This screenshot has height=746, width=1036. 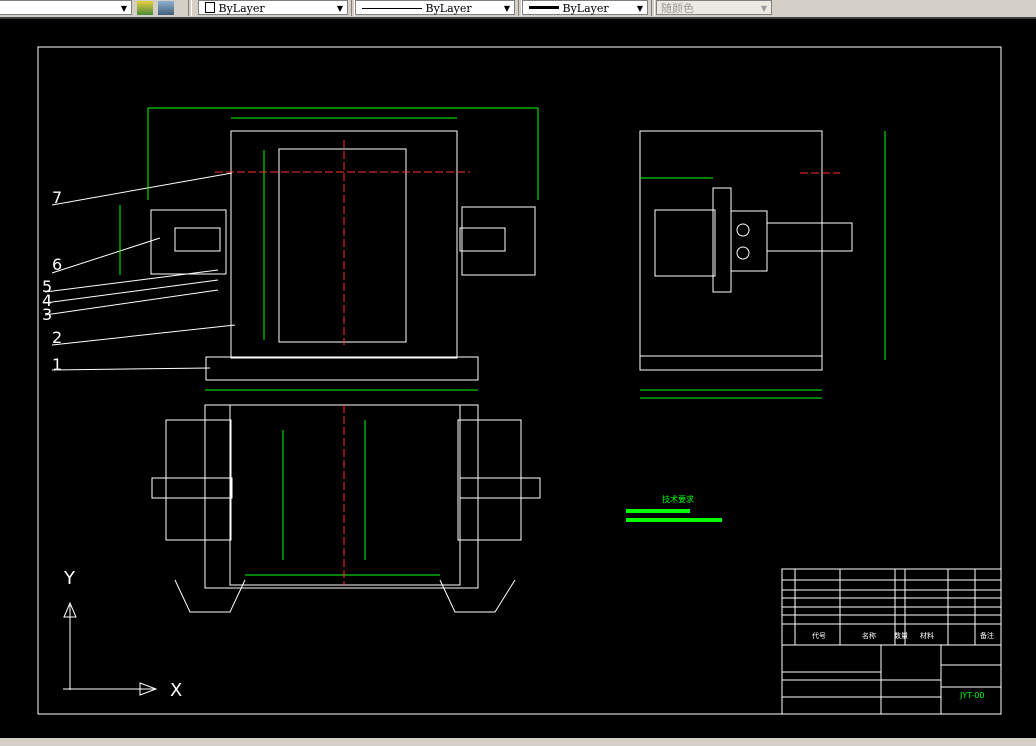 I want to click on header-name: 名称, so click(x=869, y=635).